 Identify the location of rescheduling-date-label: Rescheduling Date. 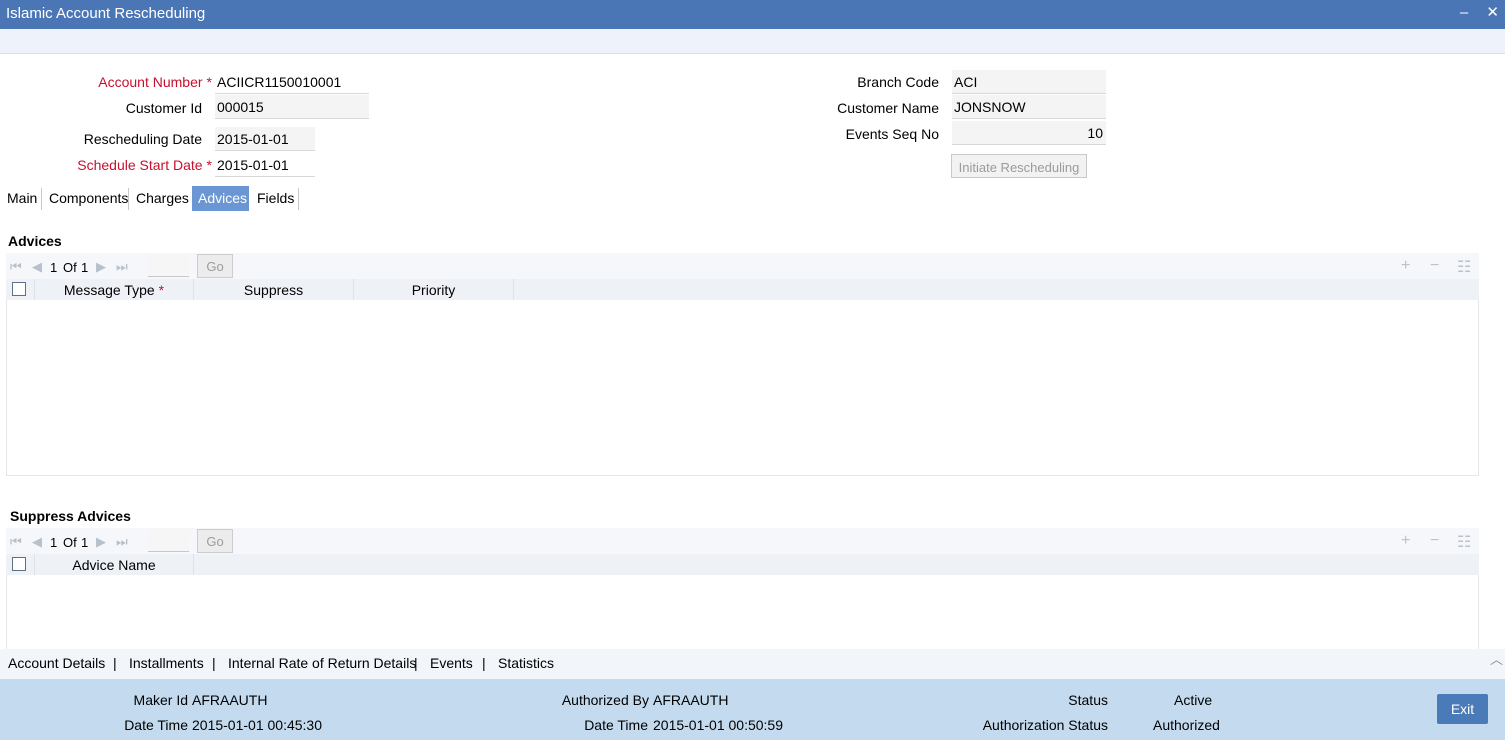
(142, 139).